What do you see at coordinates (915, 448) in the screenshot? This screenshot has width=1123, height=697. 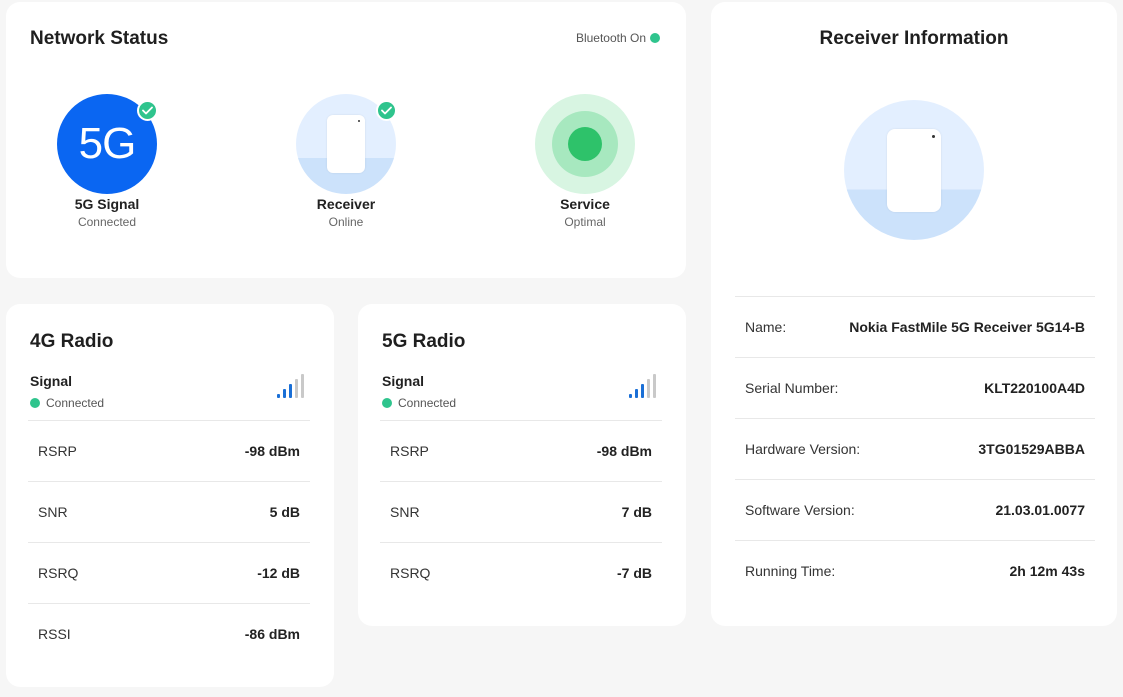 I see `info-row-hardware: Hardware Version: 3TG01529ABBA` at bounding box center [915, 448].